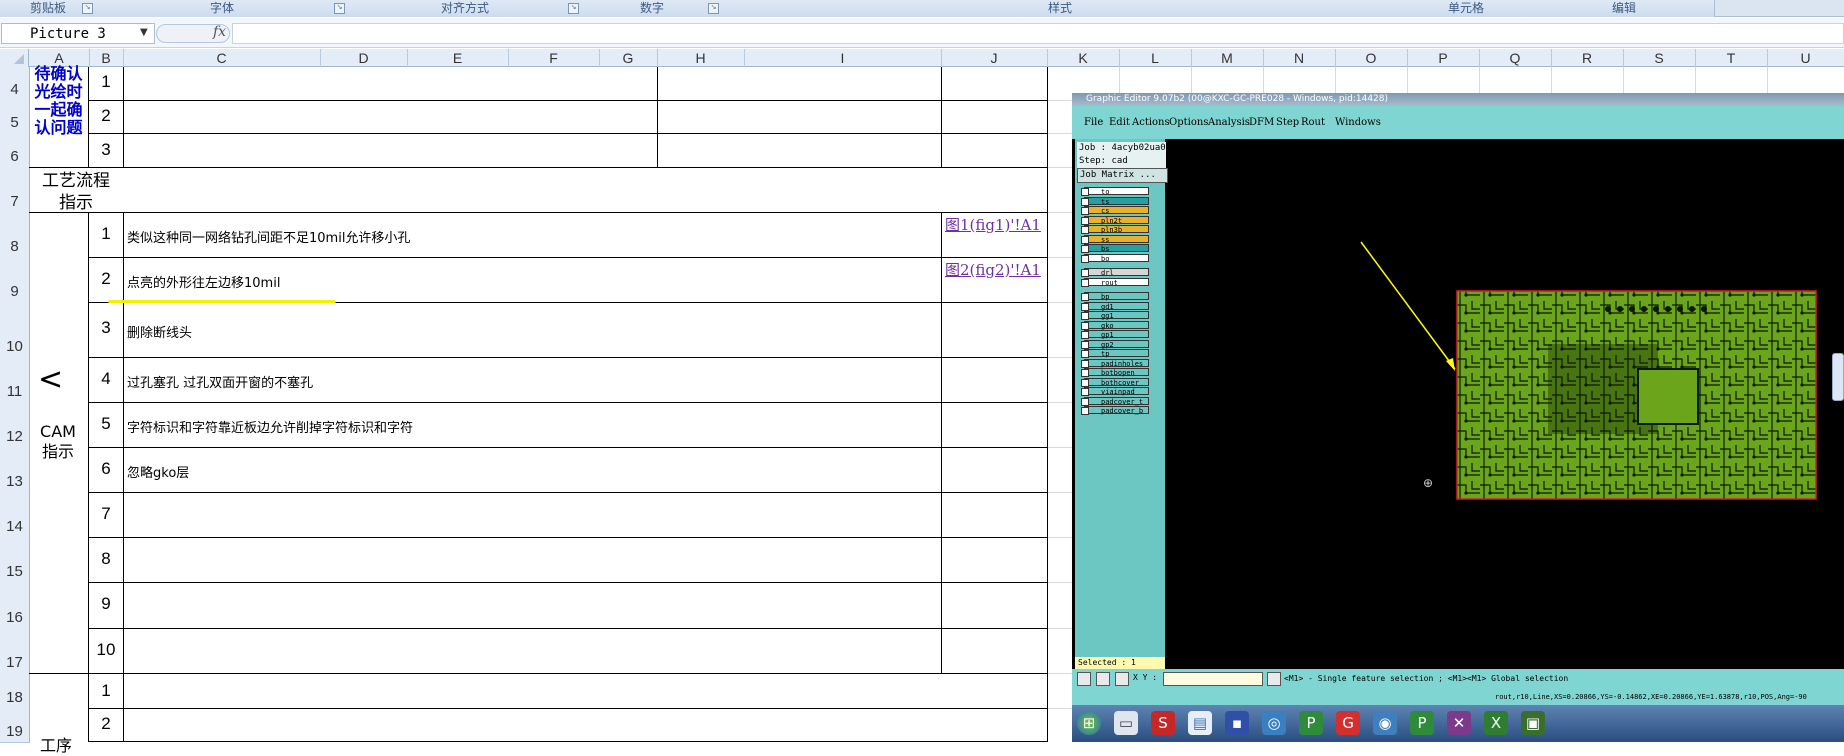 The height and width of the screenshot is (756, 1844). What do you see at coordinates (1116, 239) in the screenshot?
I see `layer-row-ss: ss` at bounding box center [1116, 239].